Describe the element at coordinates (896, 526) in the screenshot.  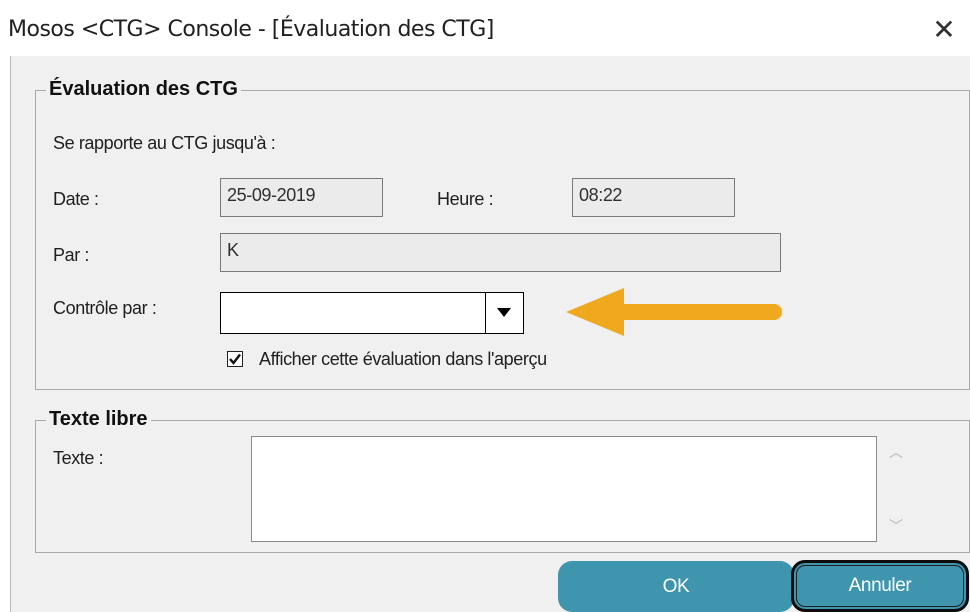
I see `scroll-down-icon: ﹀` at that location.